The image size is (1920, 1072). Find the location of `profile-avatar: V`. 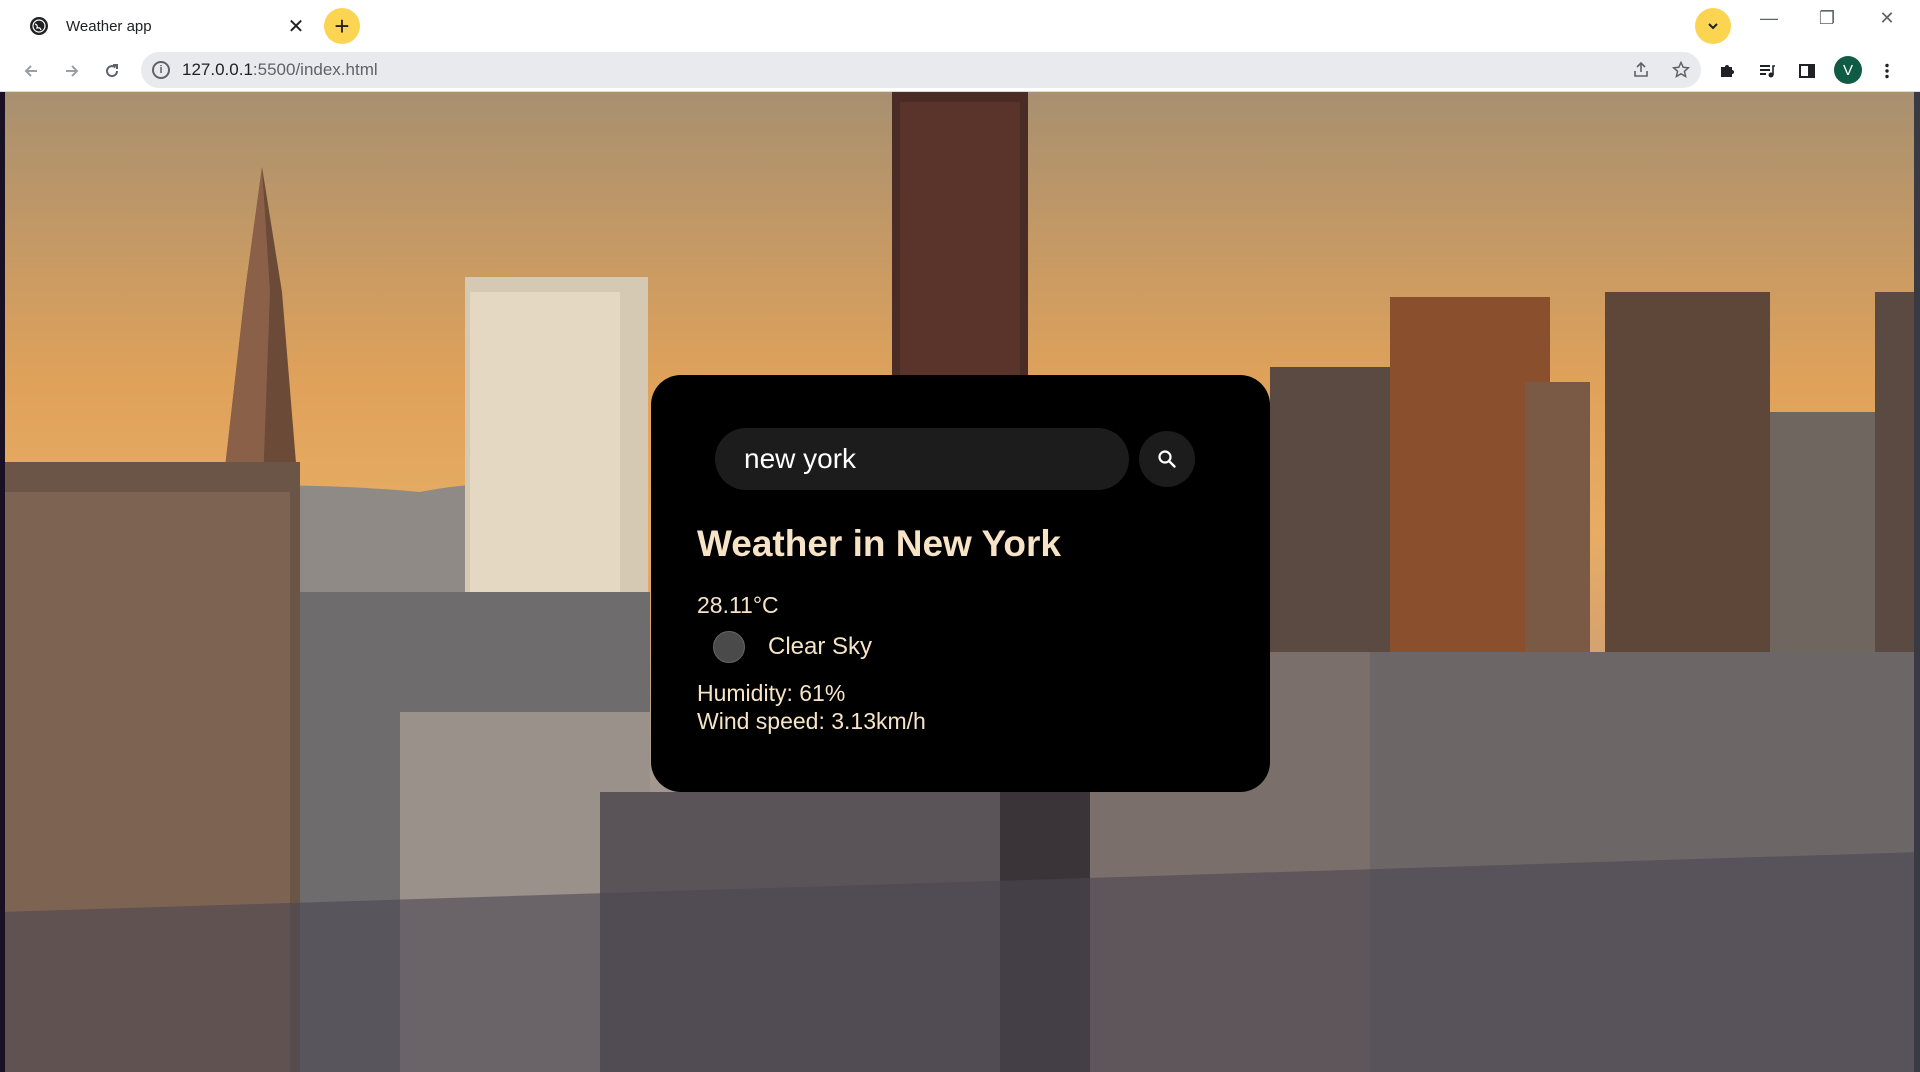

profile-avatar: V is located at coordinates (1848, 70).